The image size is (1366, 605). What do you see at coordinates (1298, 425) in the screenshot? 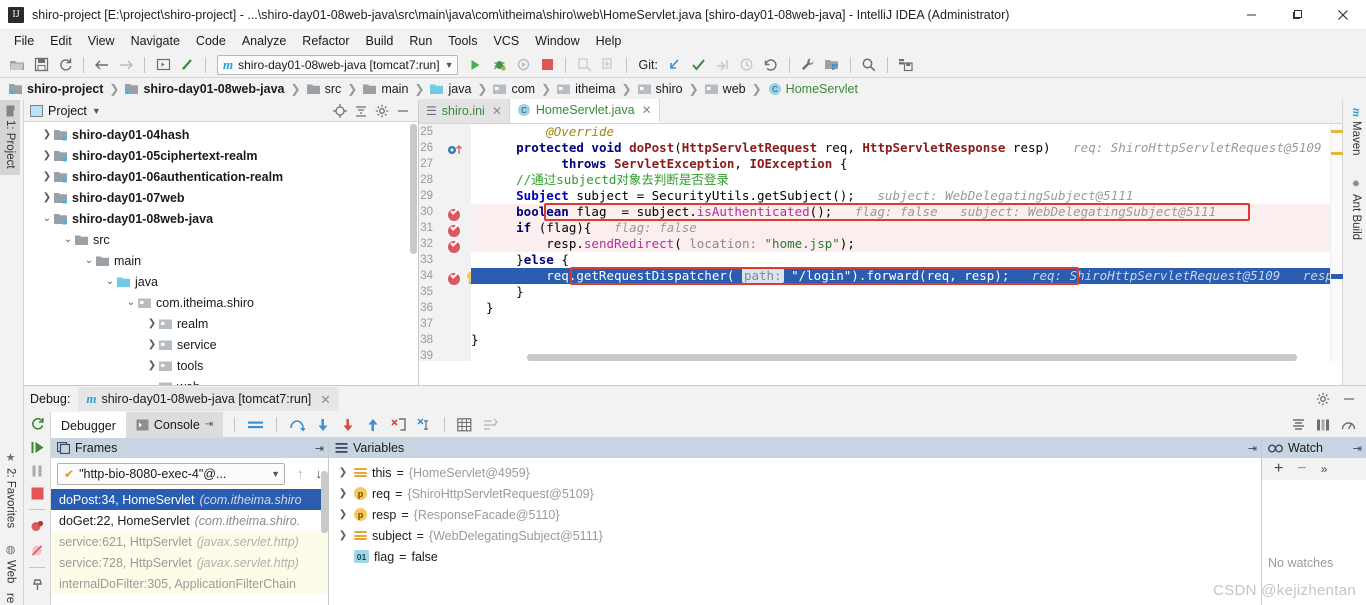
I see `layout-settings-icon` at bounding box center [1298, 425].